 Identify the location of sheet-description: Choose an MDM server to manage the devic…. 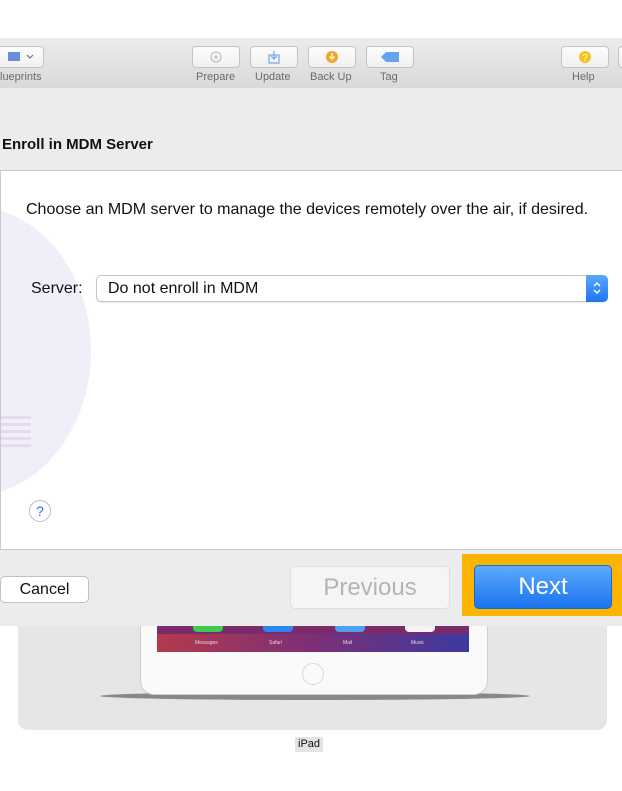
(307, 209).